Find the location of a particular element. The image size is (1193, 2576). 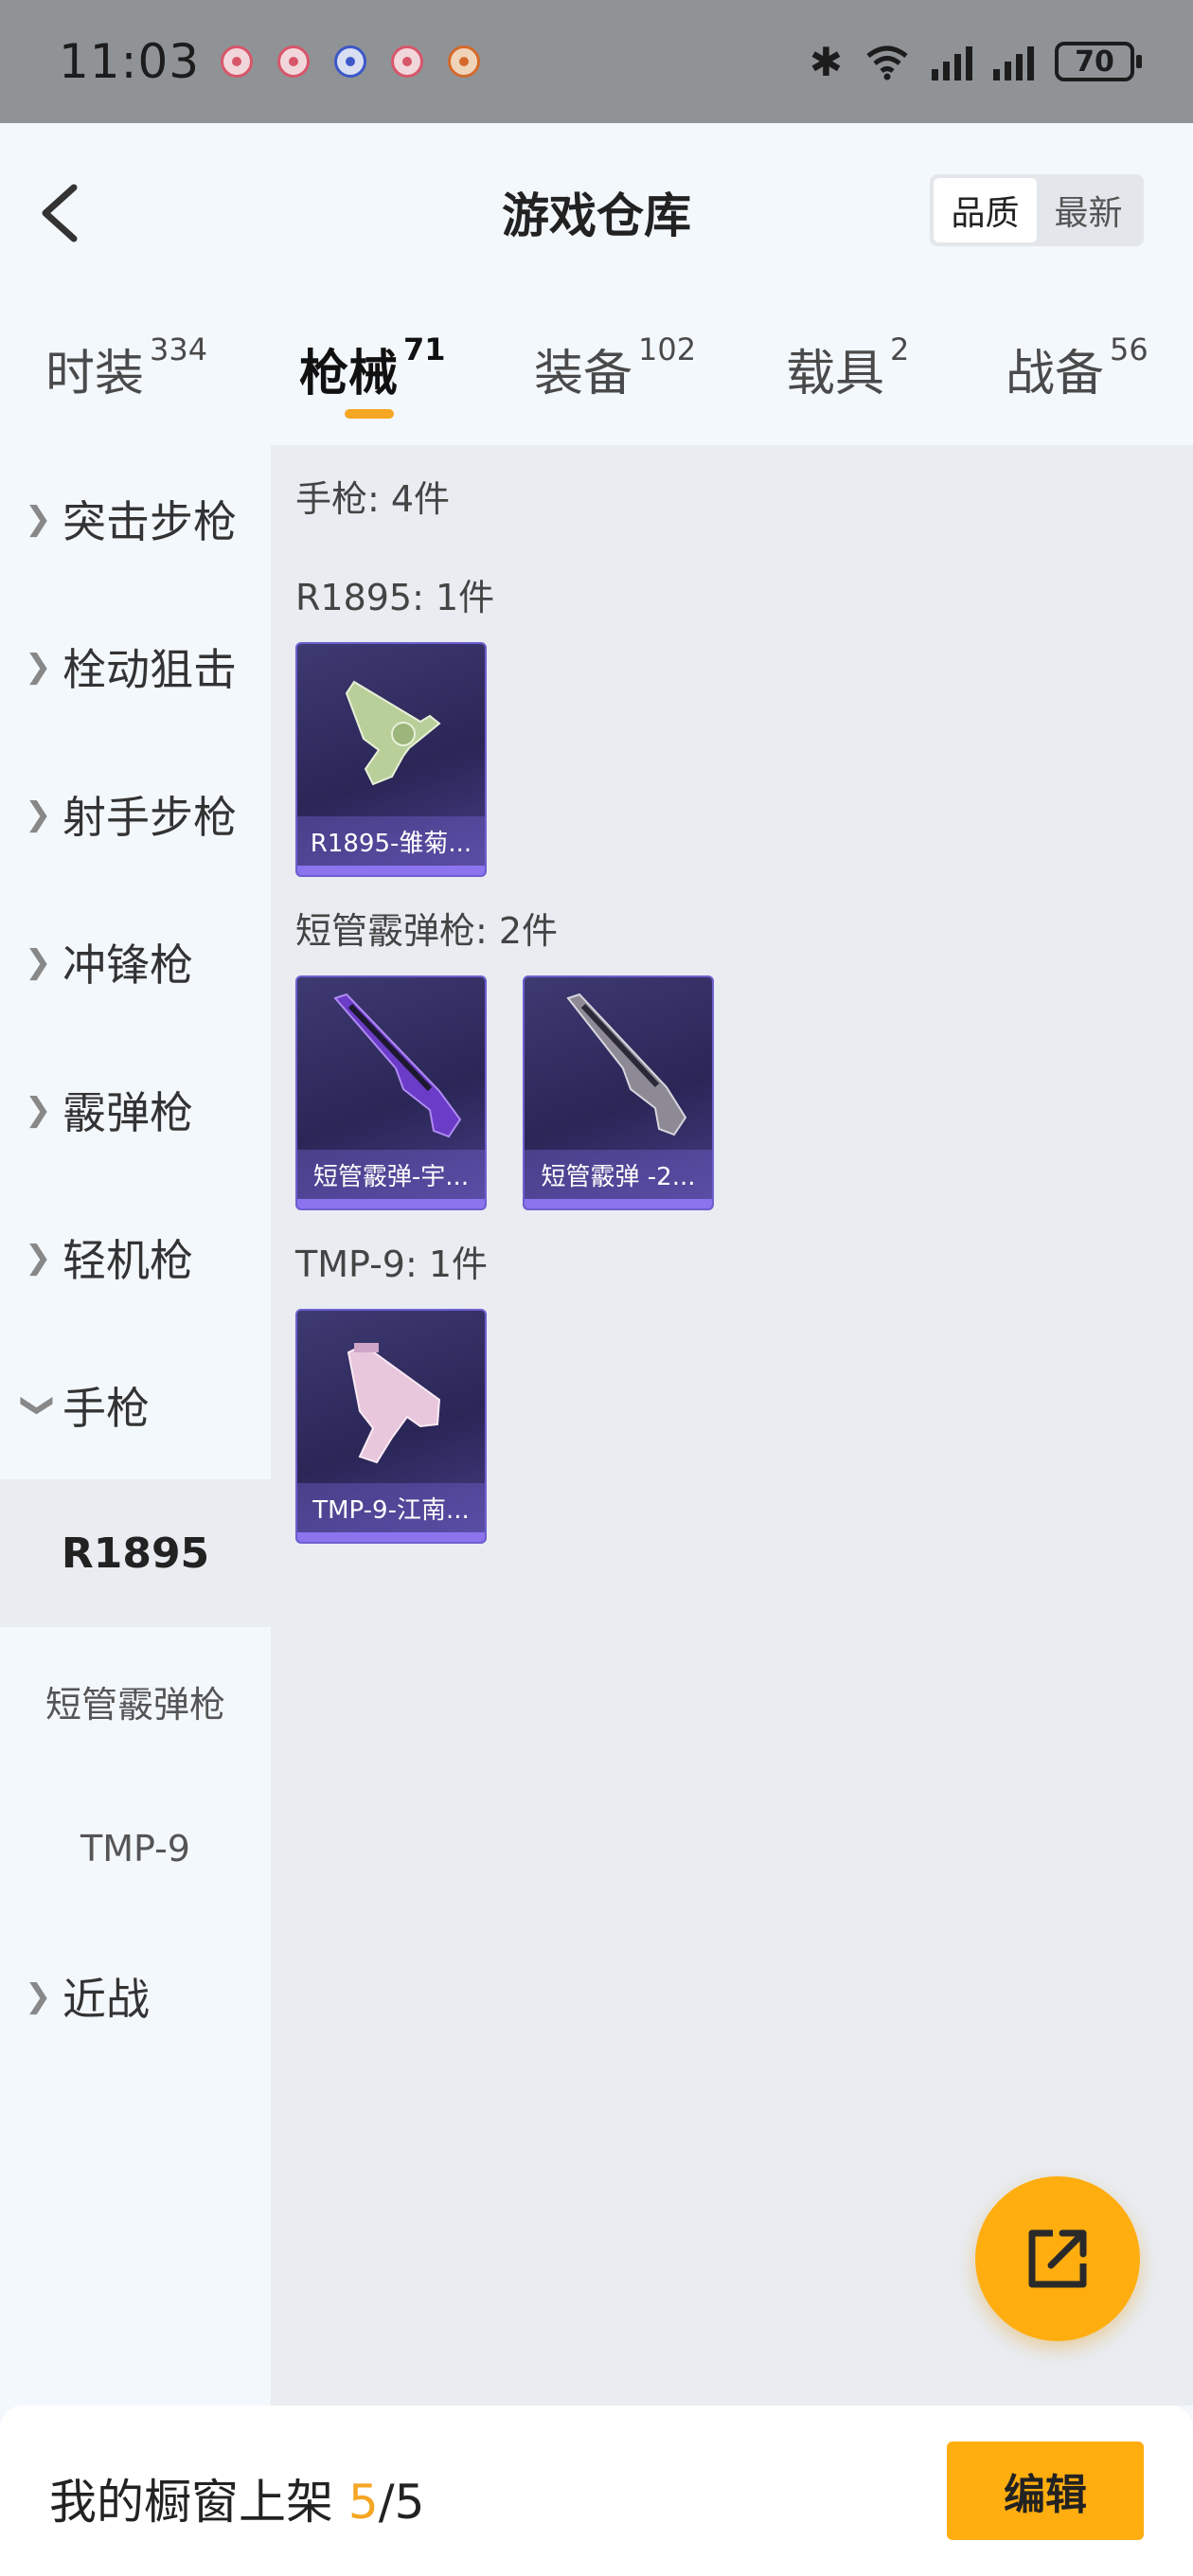

sidebar-item-lmg: ❯ 轻机枪 is located at coordinates (135, 1258).